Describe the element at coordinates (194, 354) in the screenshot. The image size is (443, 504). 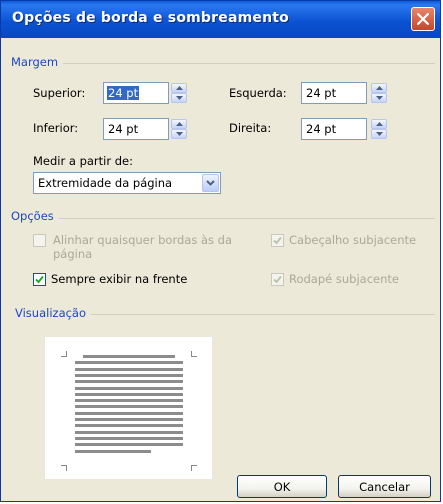
I see `corner-mark-top-right` at that location.